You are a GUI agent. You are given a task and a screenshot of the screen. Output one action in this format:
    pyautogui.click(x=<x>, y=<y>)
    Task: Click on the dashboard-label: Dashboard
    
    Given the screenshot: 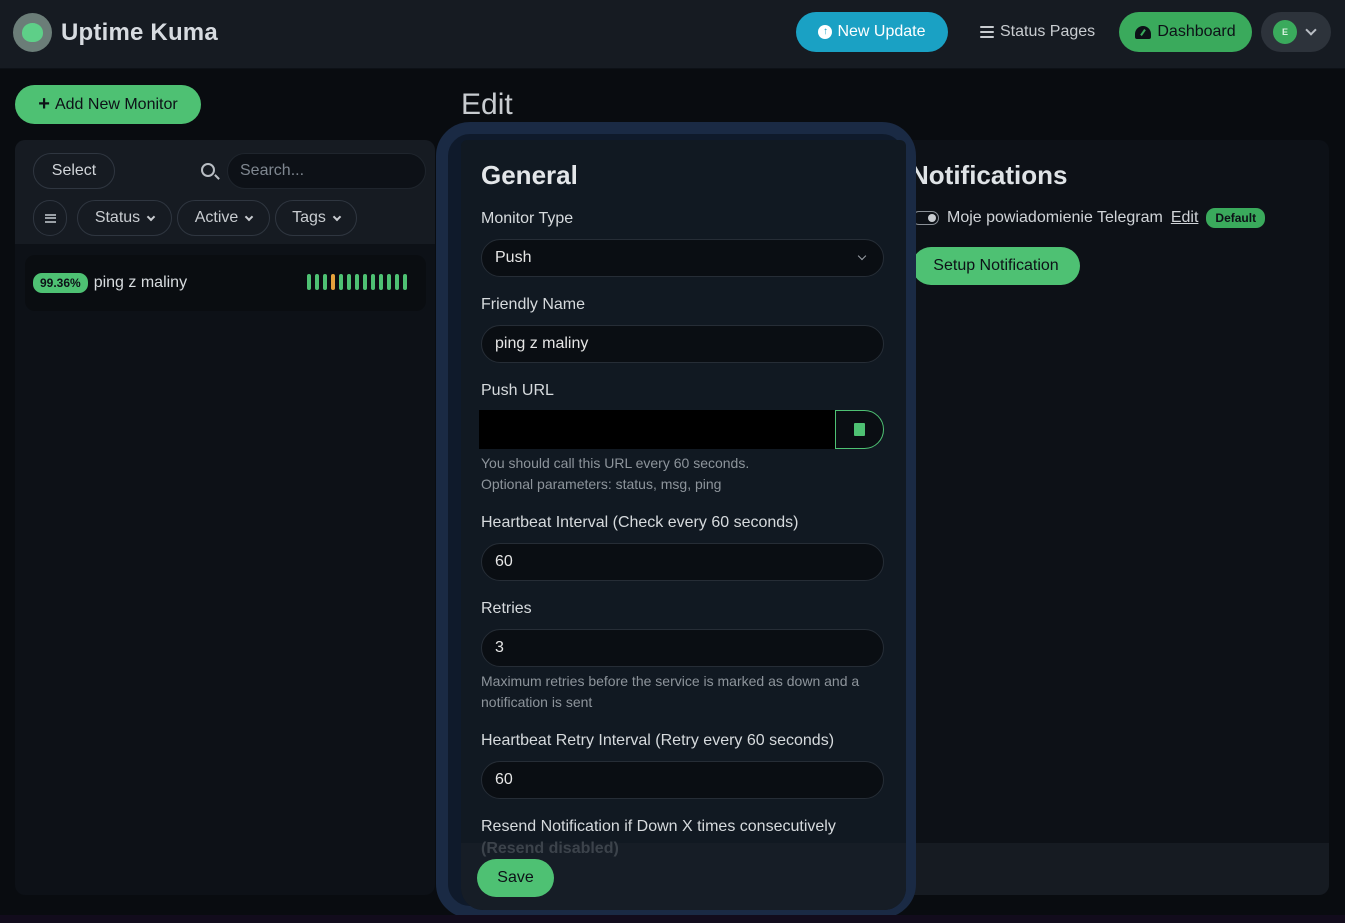 What is the action you would take?
    pyautogui.click(x=1196, y=31)
    